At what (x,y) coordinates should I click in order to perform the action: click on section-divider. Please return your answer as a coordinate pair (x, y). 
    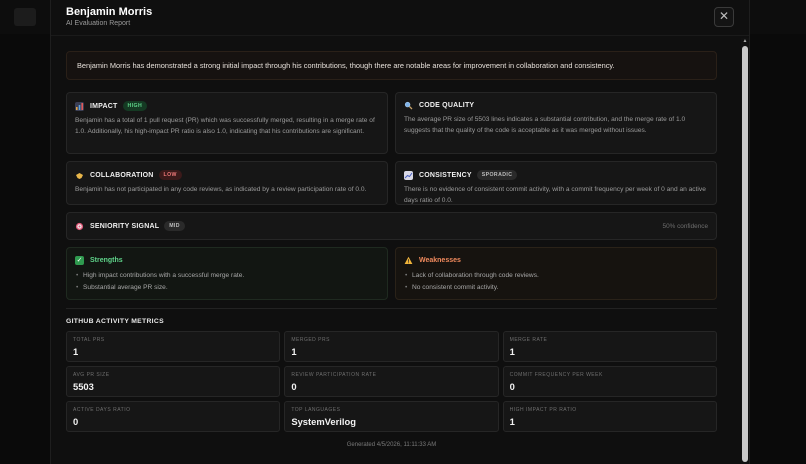
    Looking at the image, I should click on (391, 308).